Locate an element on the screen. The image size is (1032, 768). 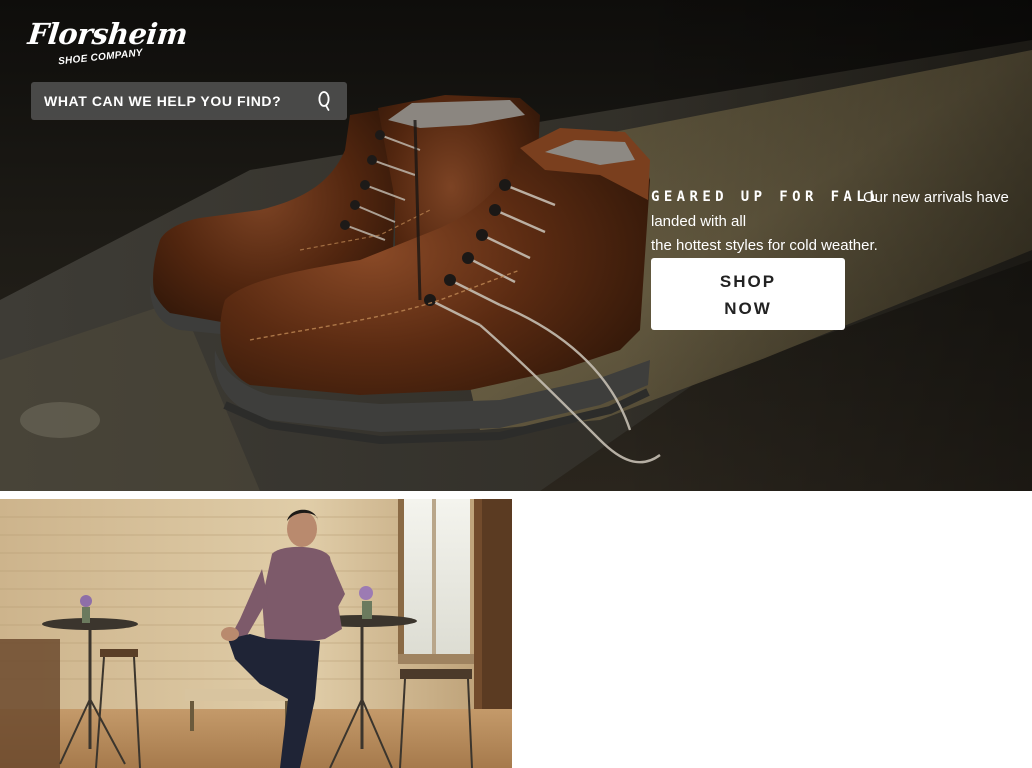
shop-now-label-line-1: SHOP is located at coordinates (748, 281).